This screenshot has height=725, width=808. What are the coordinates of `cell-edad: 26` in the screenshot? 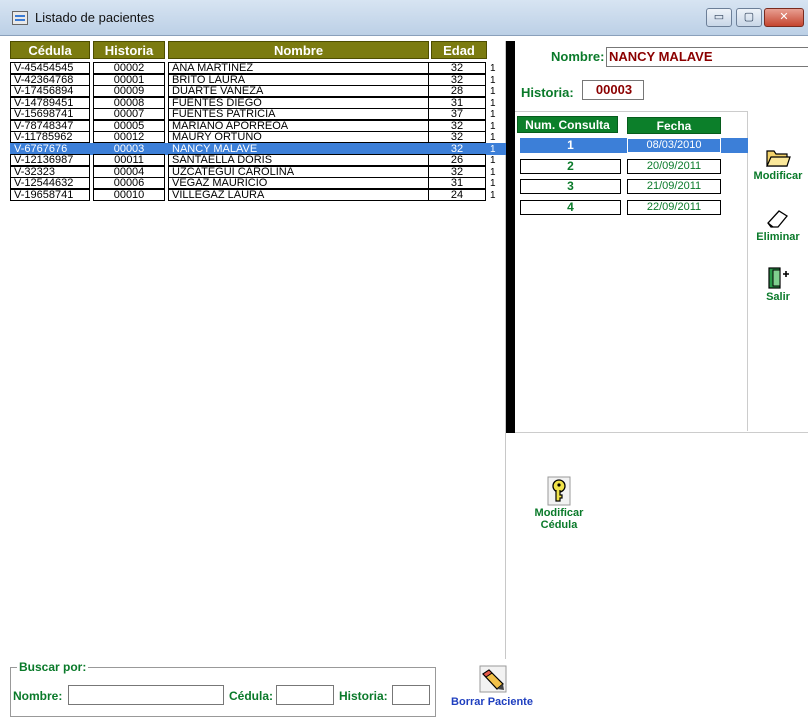 It's located at (457, 160).